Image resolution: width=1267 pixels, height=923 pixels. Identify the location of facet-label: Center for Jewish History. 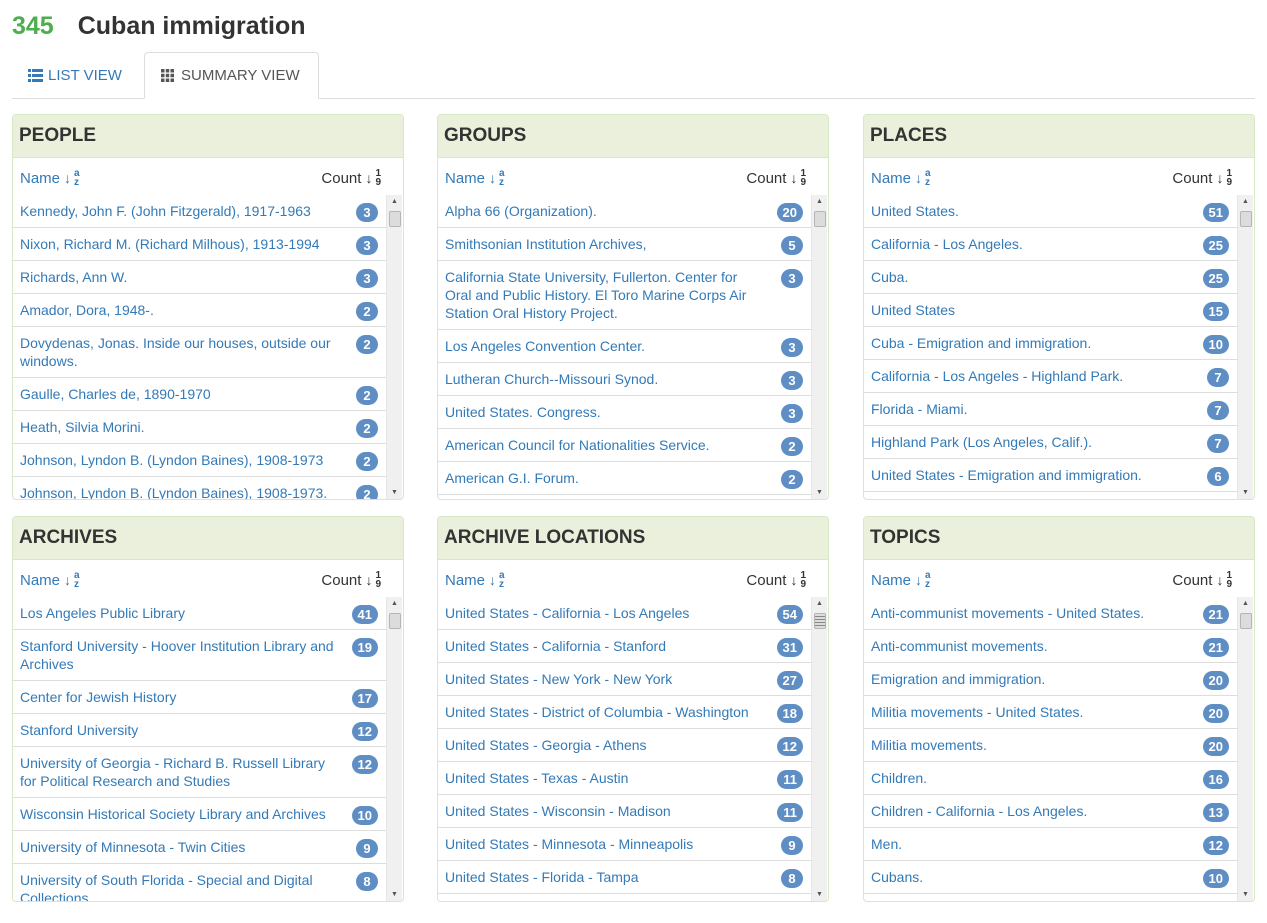
(98, 697).